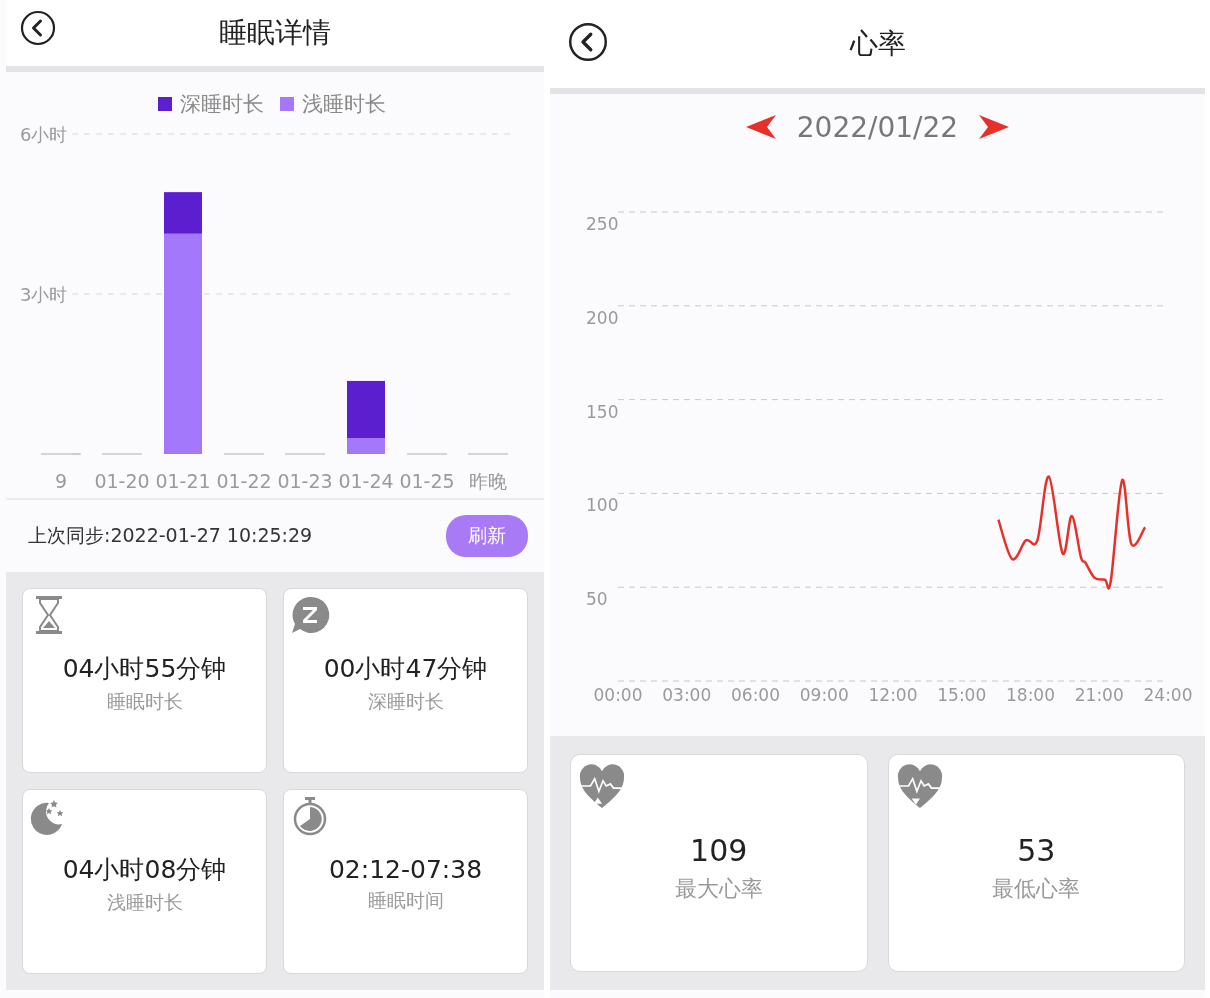  I want to click on axis-label: 21:00, so click(1099, 695).